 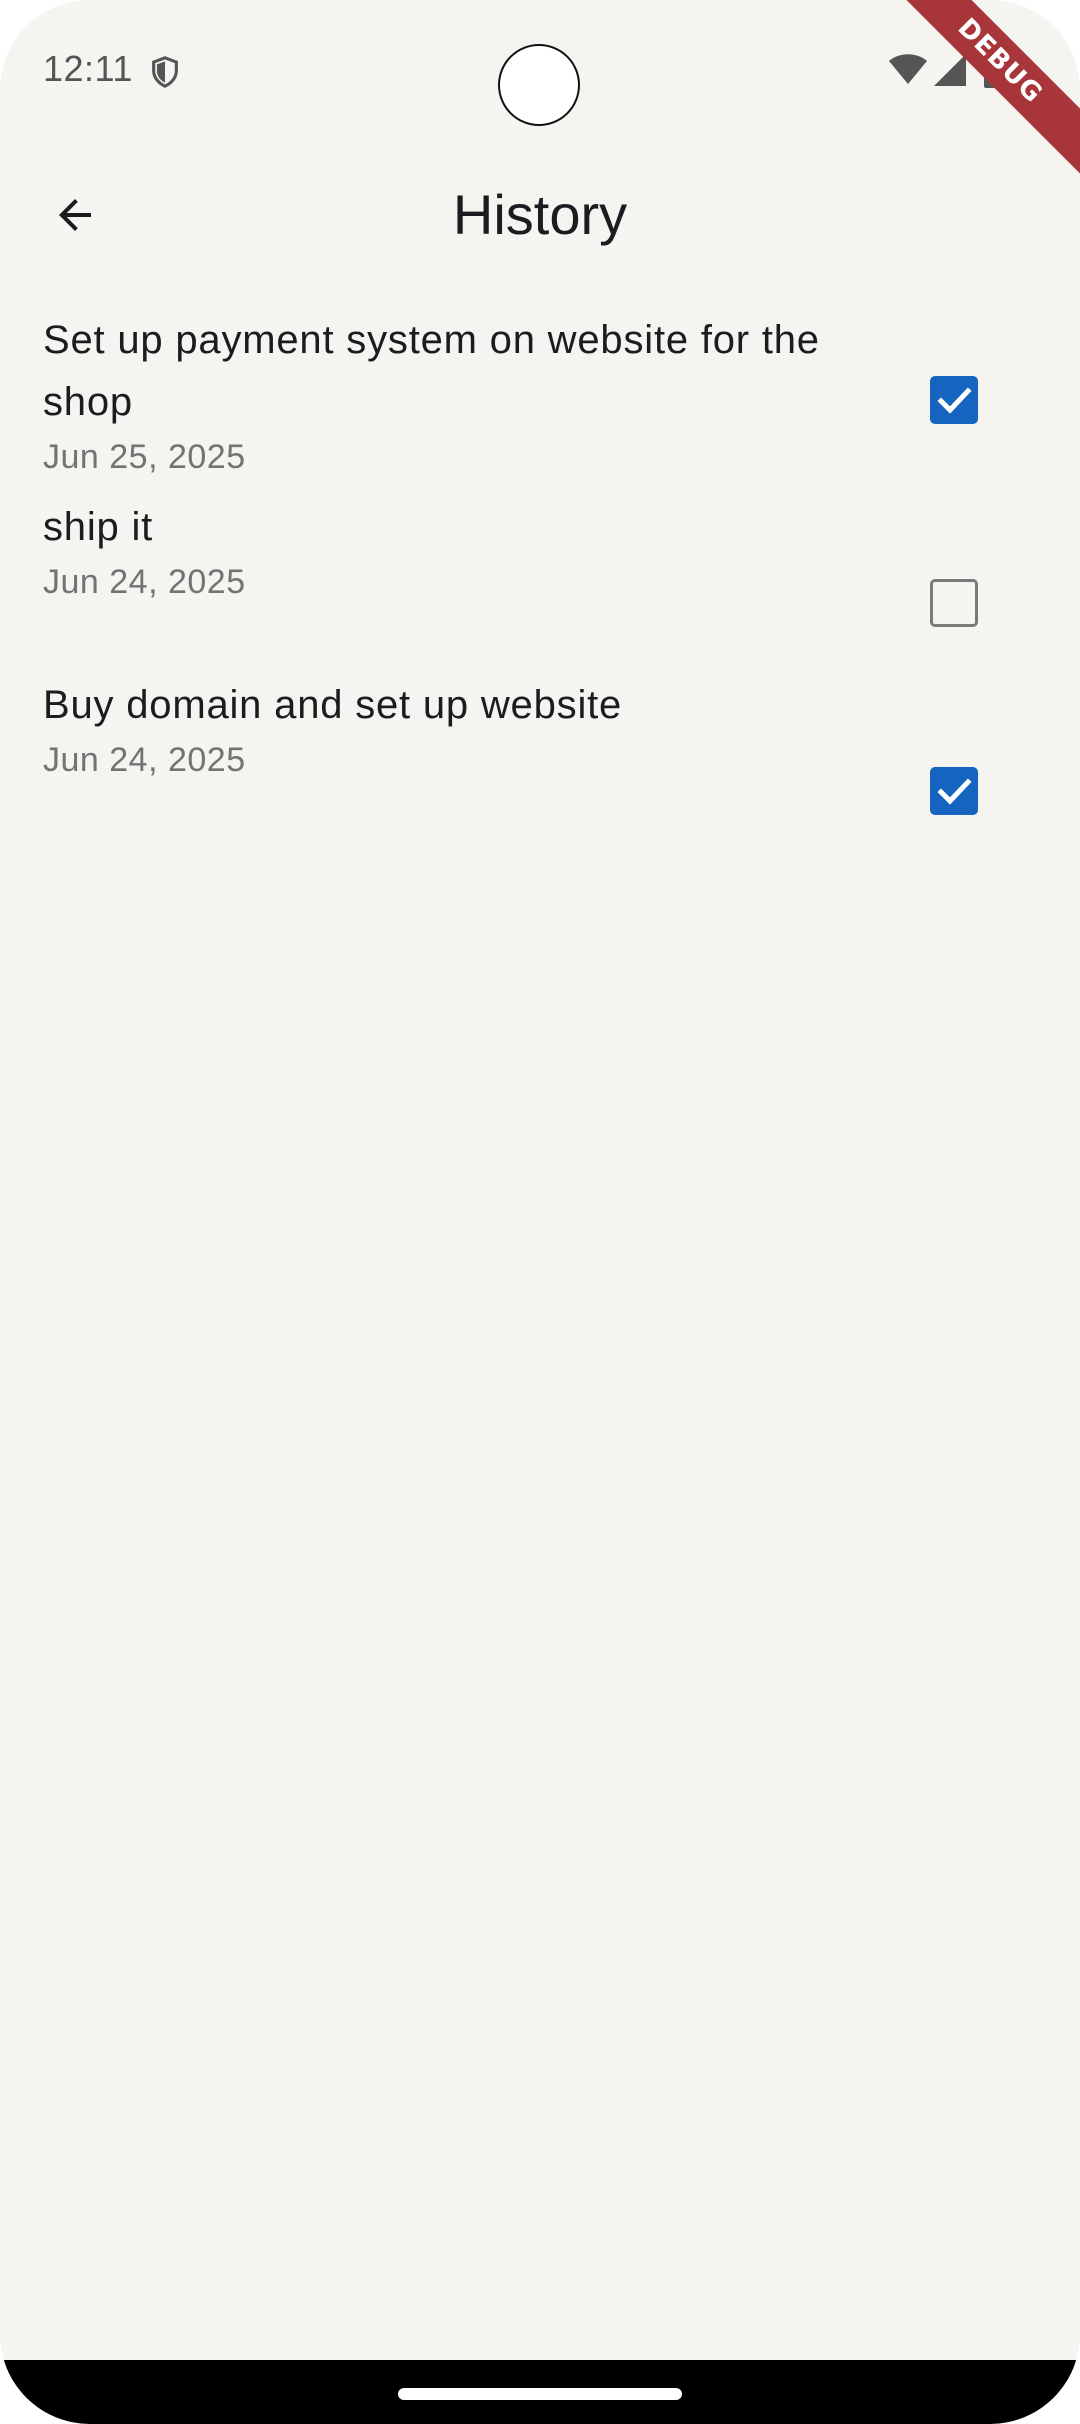 I want to click on status-time: 12:11, so click(x=88, y=68).